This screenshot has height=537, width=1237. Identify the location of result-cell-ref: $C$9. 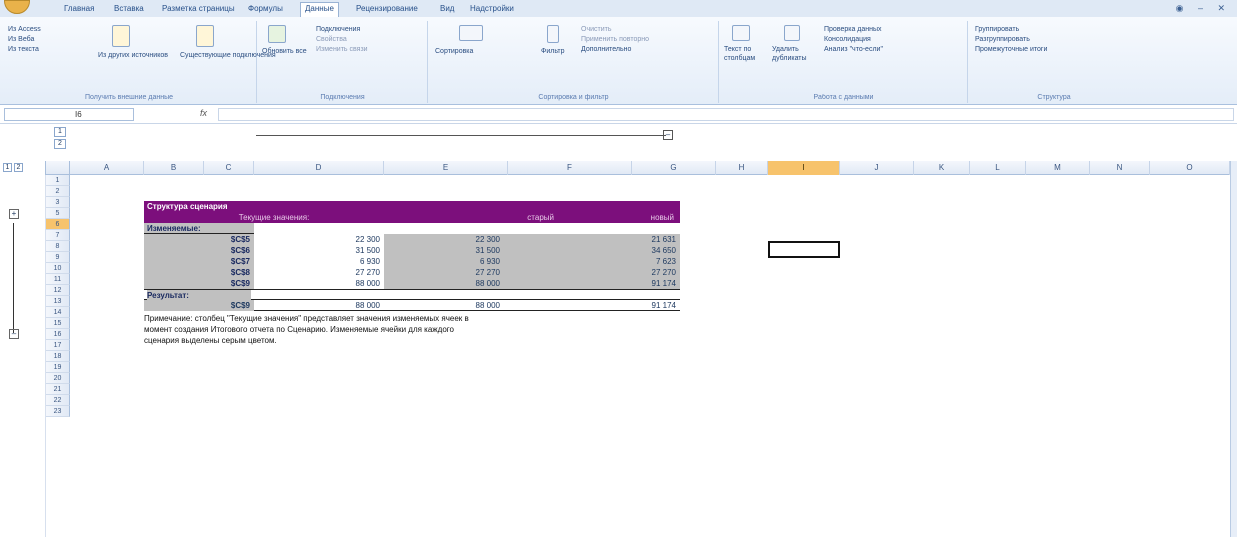
(199, 305).